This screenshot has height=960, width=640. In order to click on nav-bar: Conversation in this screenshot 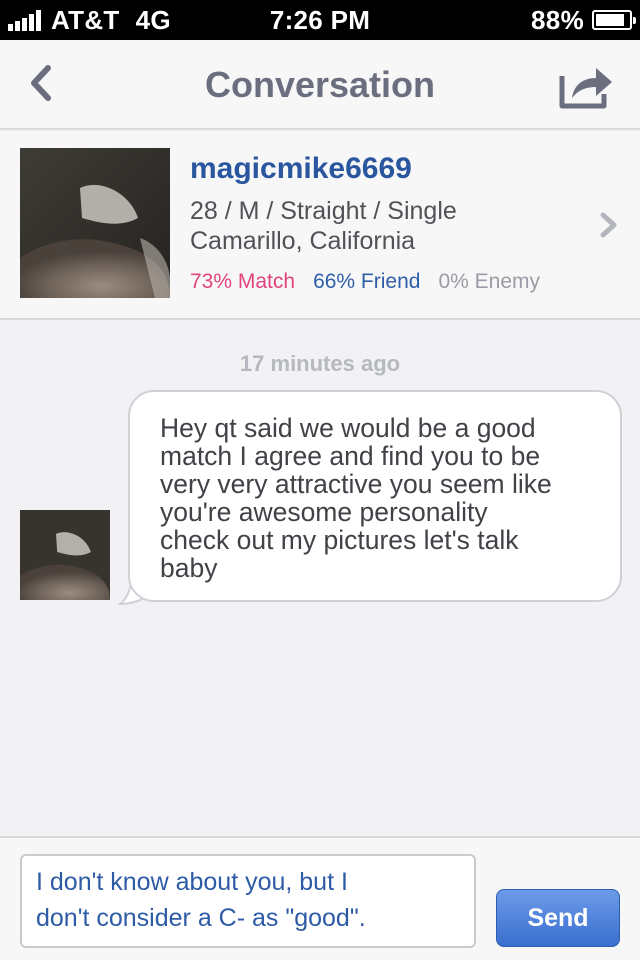, I will do `click(320, 85)`.